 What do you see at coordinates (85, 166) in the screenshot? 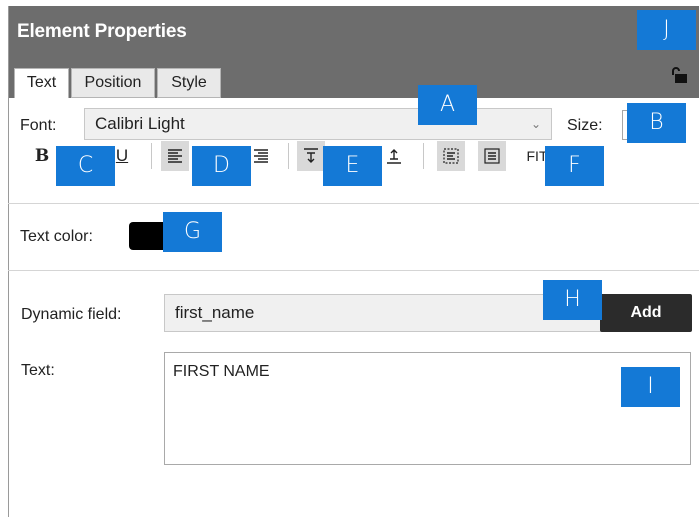
I see `tag-c: C` at bounding box center [85, 166].